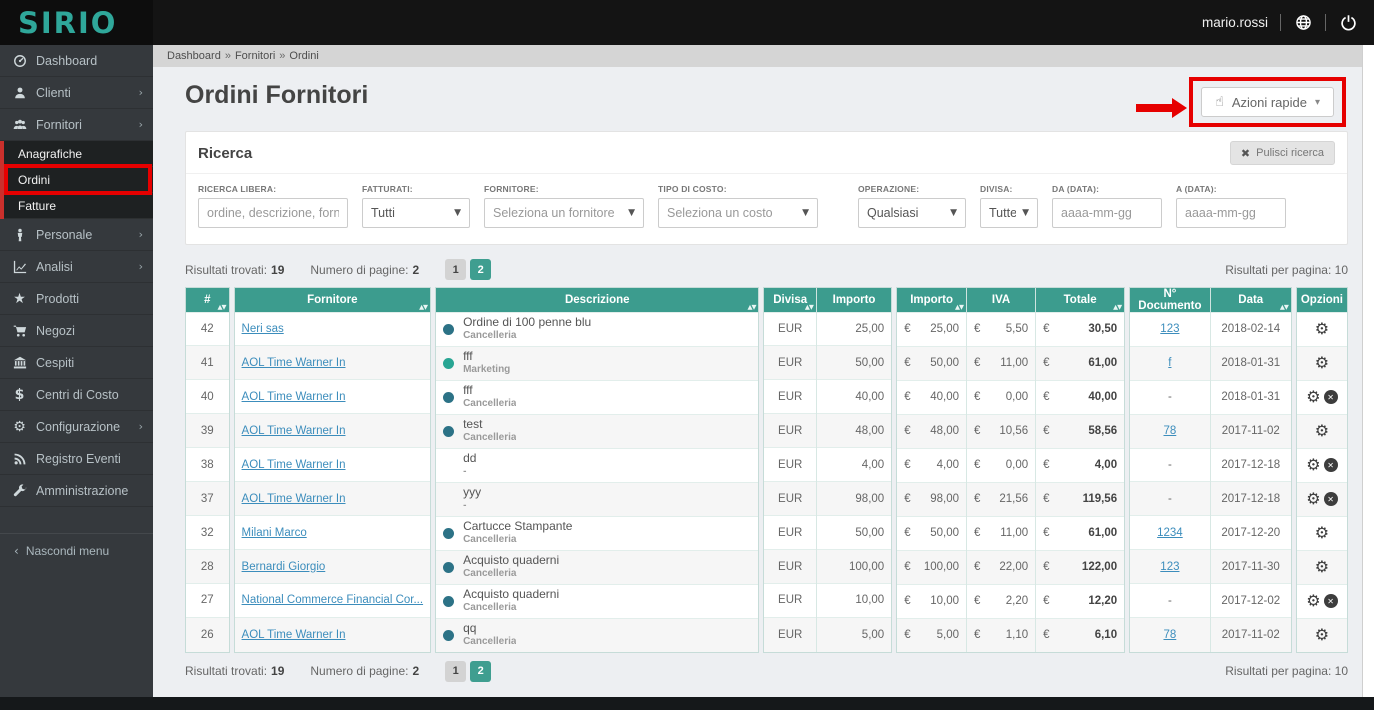 Image resolution: width=1374 pixels, height=710 pixels. What do you see at coordinates (1080, 300) in the screenshot?
I see `column-header-totale: Totale ▲▼` at bounding box center [1080, 300].